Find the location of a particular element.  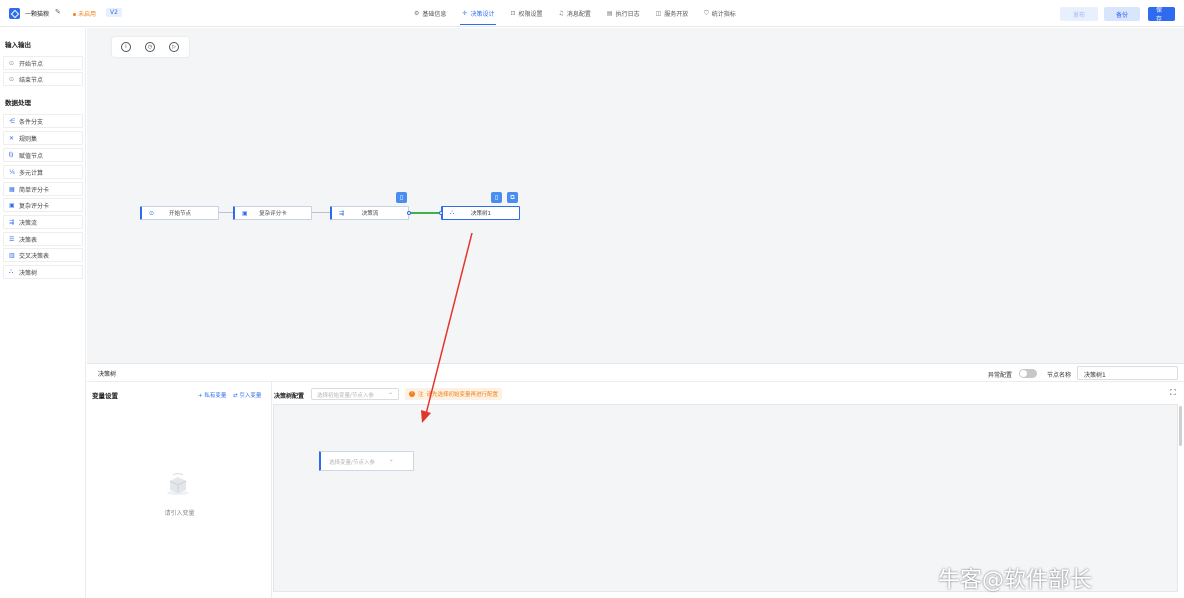

sidebar-item-table: ☰ 决策表 is located at coordinates (43, 239).